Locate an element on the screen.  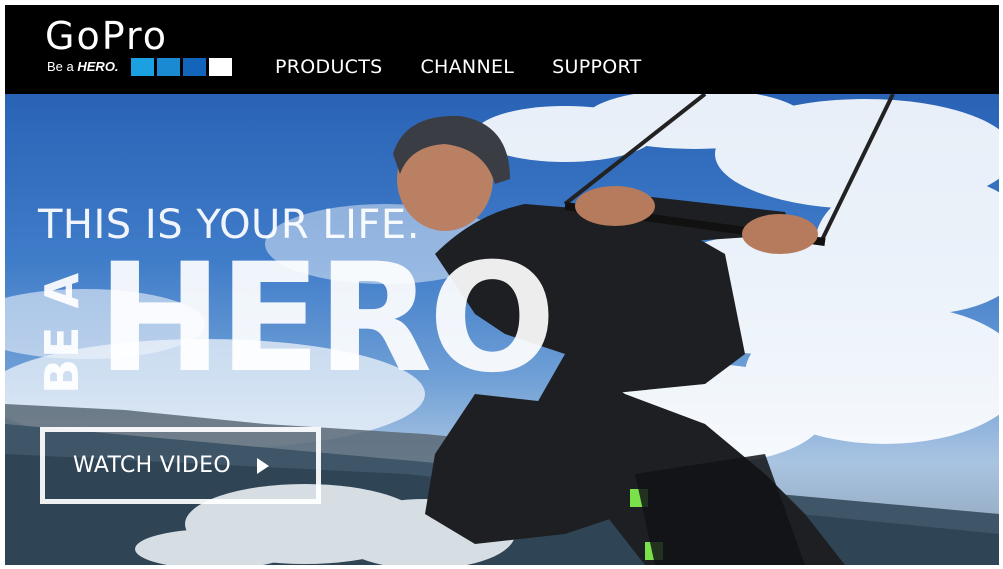
logo-squares is located at coordinates (181, 67).